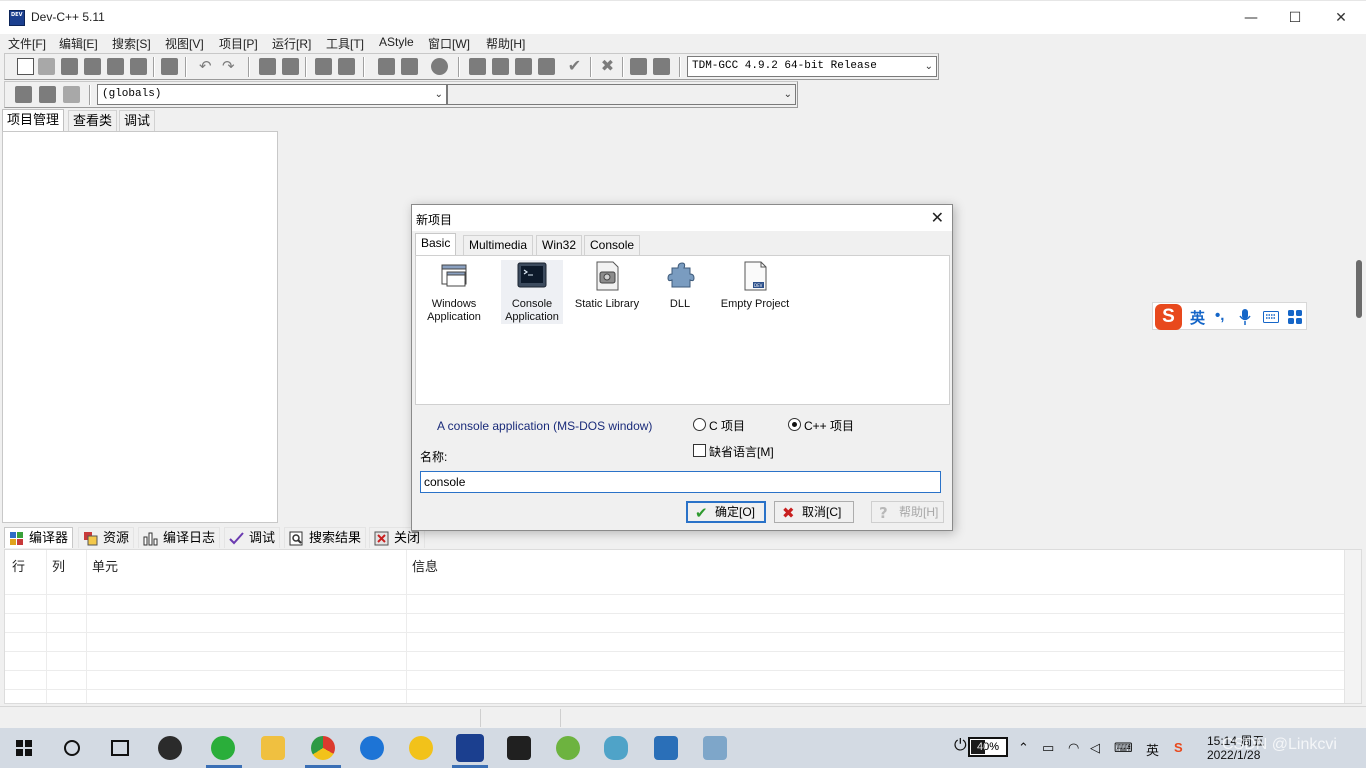 The width and height of the screenshot is (1366, 768). What do you see at coordinates (666, 748) in the screenshot?
I see `panel-app-icon` at bounding box center [666, 748].